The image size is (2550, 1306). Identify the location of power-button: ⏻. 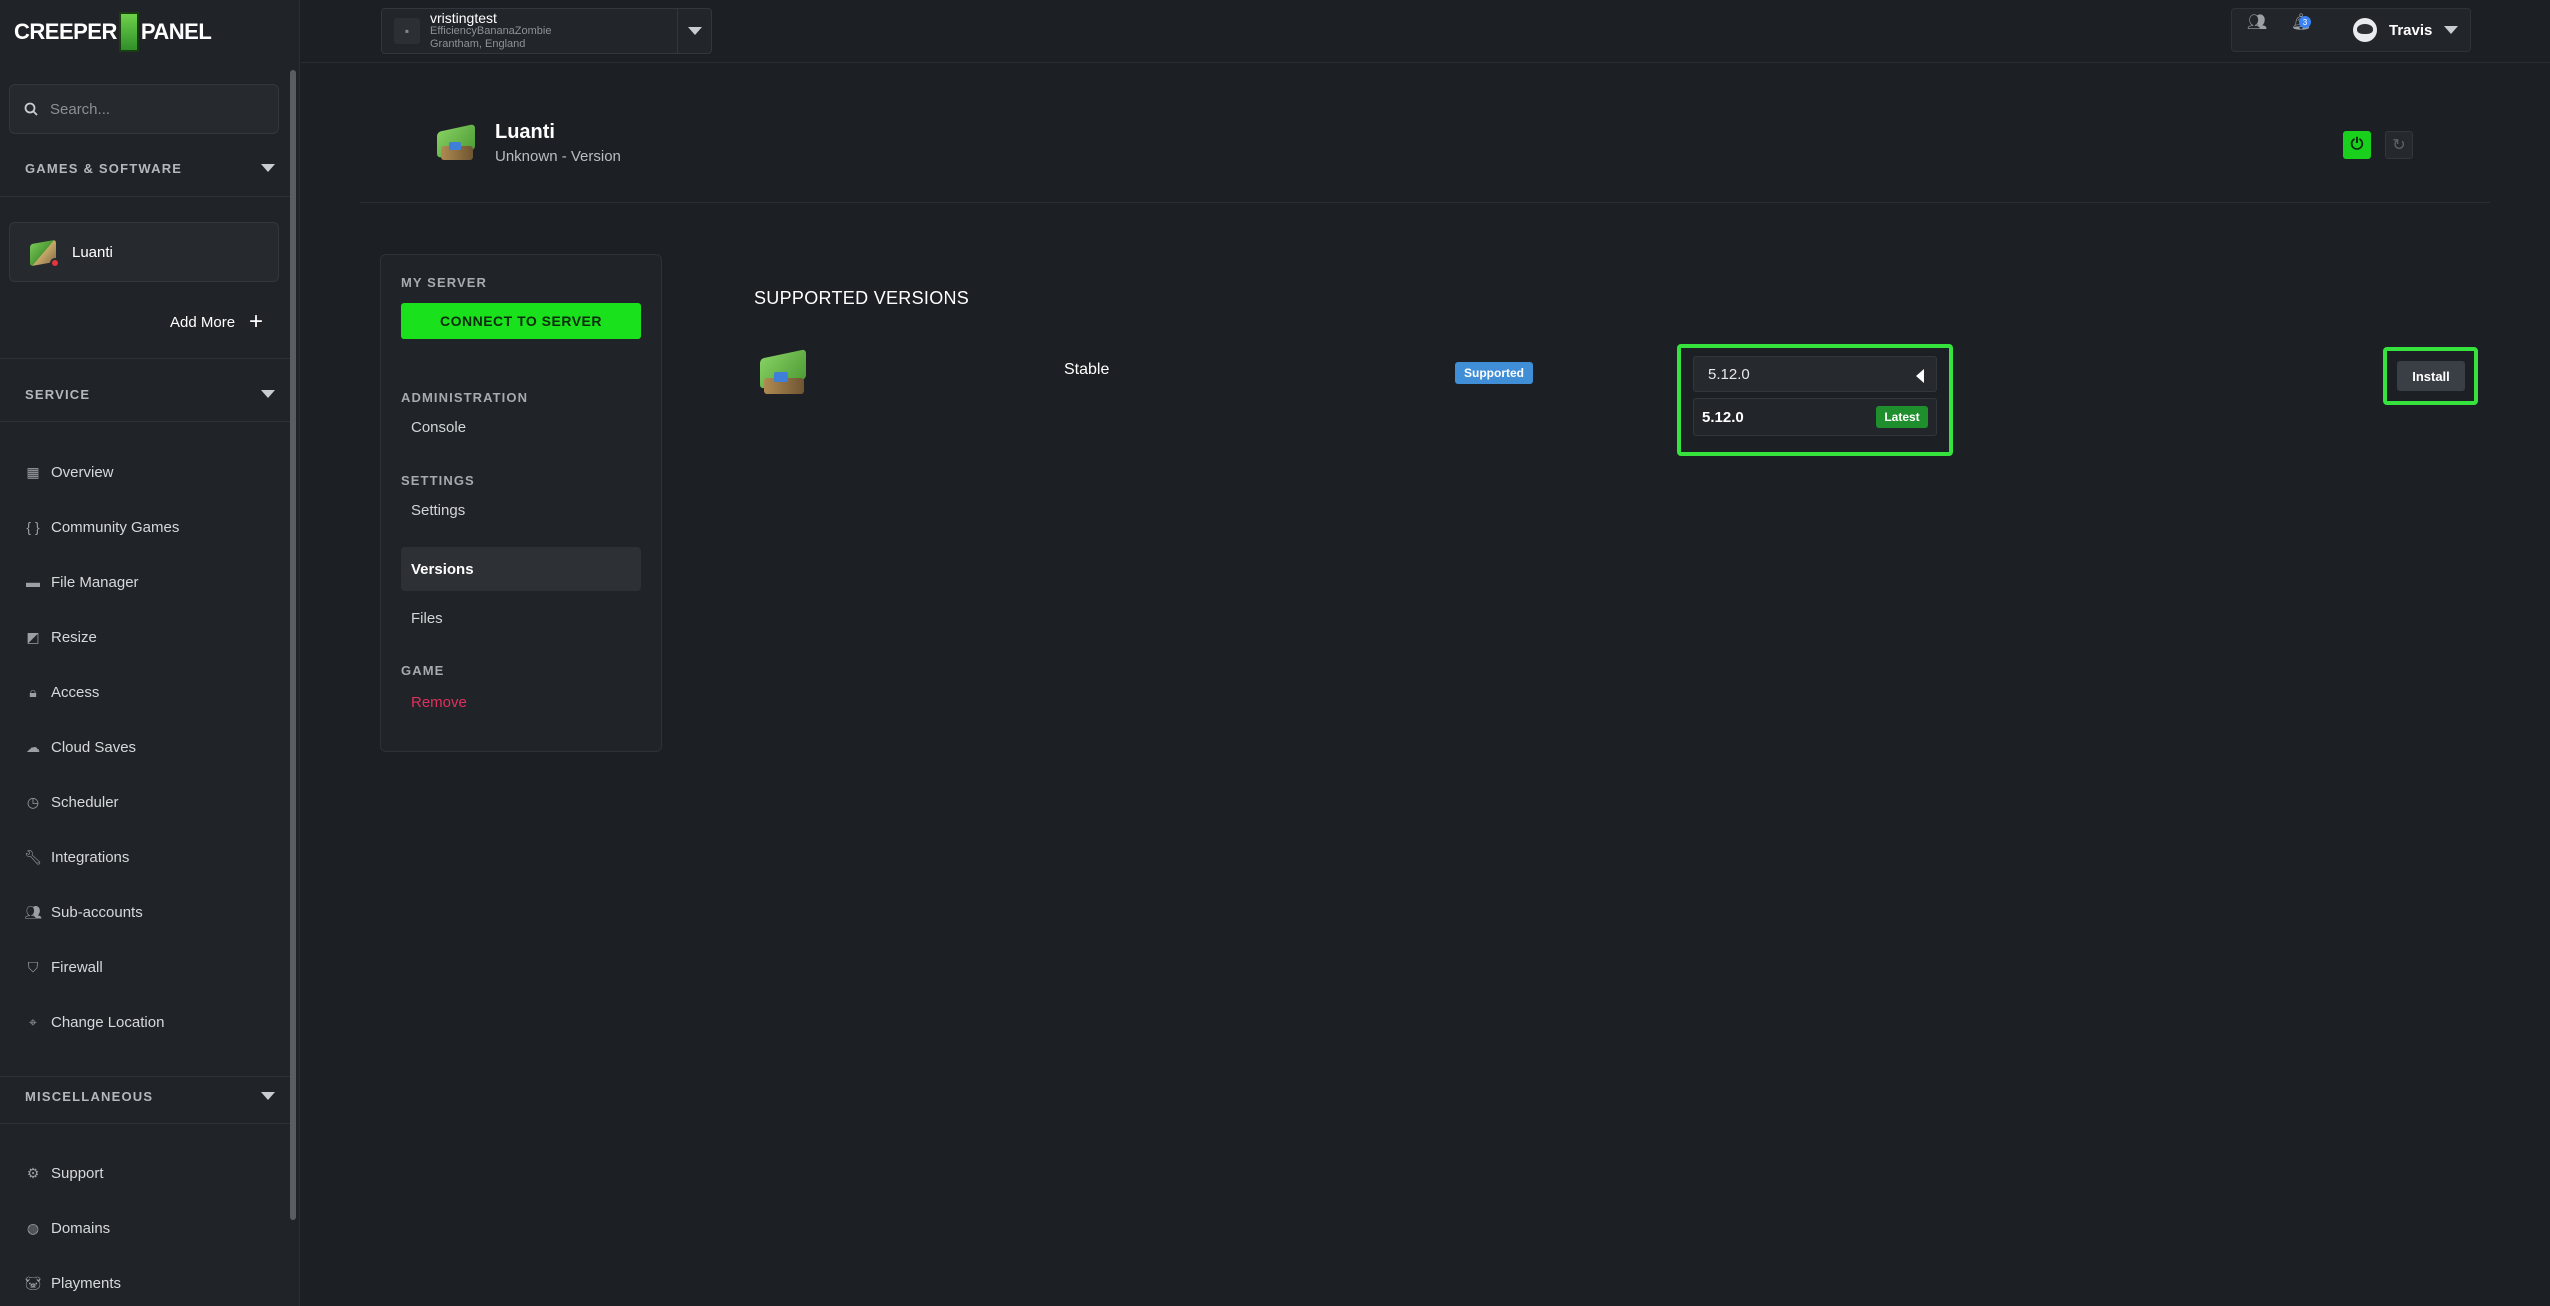
(2357, 145).